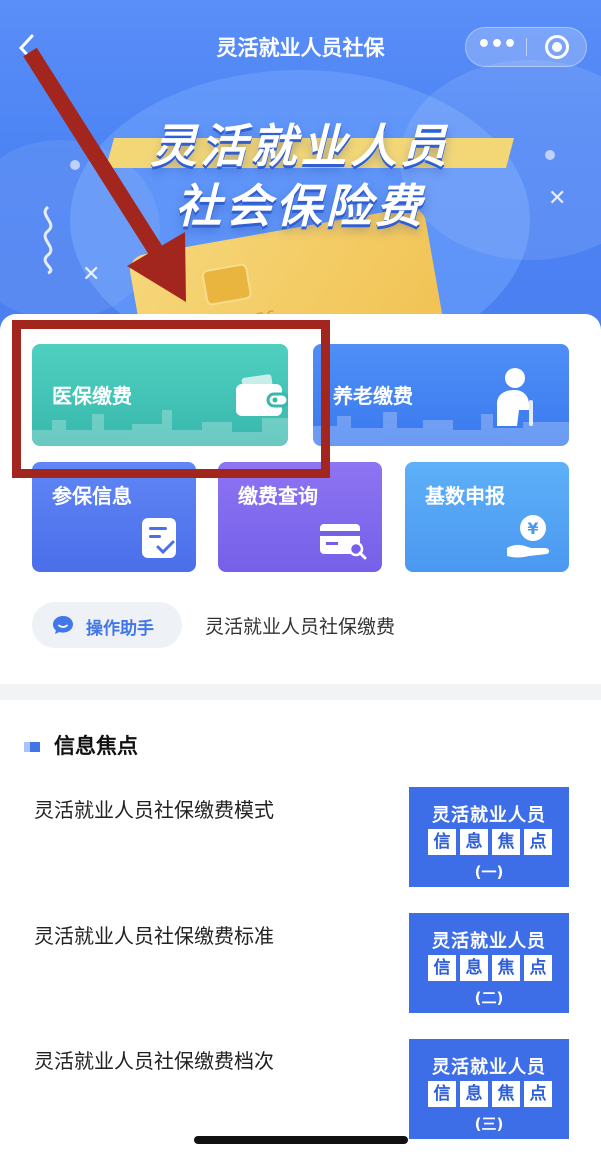  What do you see at coordinates (489, 872) in the screenshot?
I see `thumb-index: (一)` at bounding box center [489, 872].